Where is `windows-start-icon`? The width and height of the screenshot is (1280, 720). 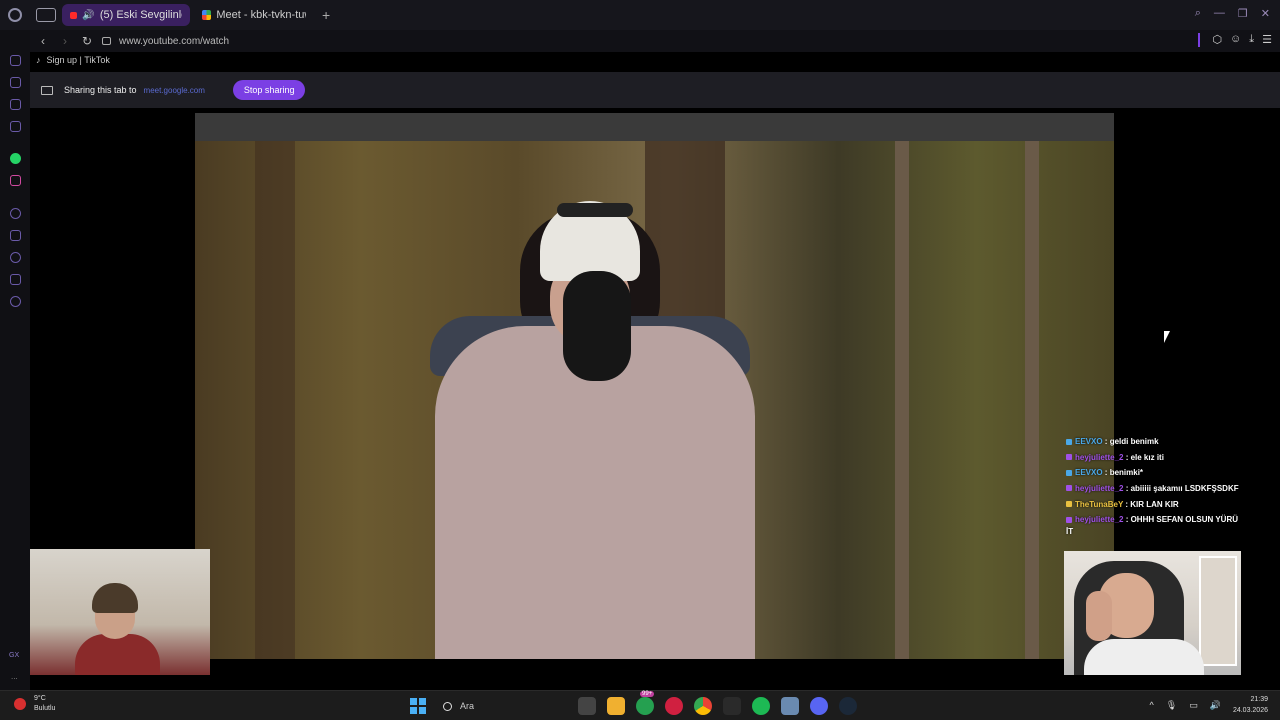
windows-start-icon is located at coordinates (418, 706).